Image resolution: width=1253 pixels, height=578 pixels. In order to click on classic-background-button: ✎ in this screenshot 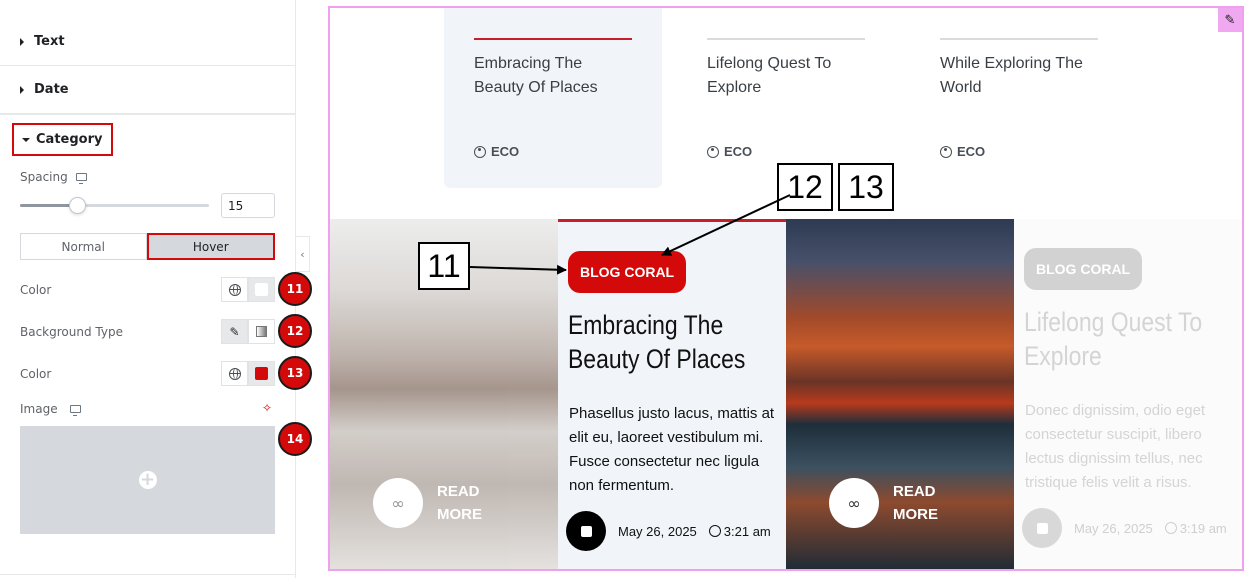, I will do `click(234, 331)`.